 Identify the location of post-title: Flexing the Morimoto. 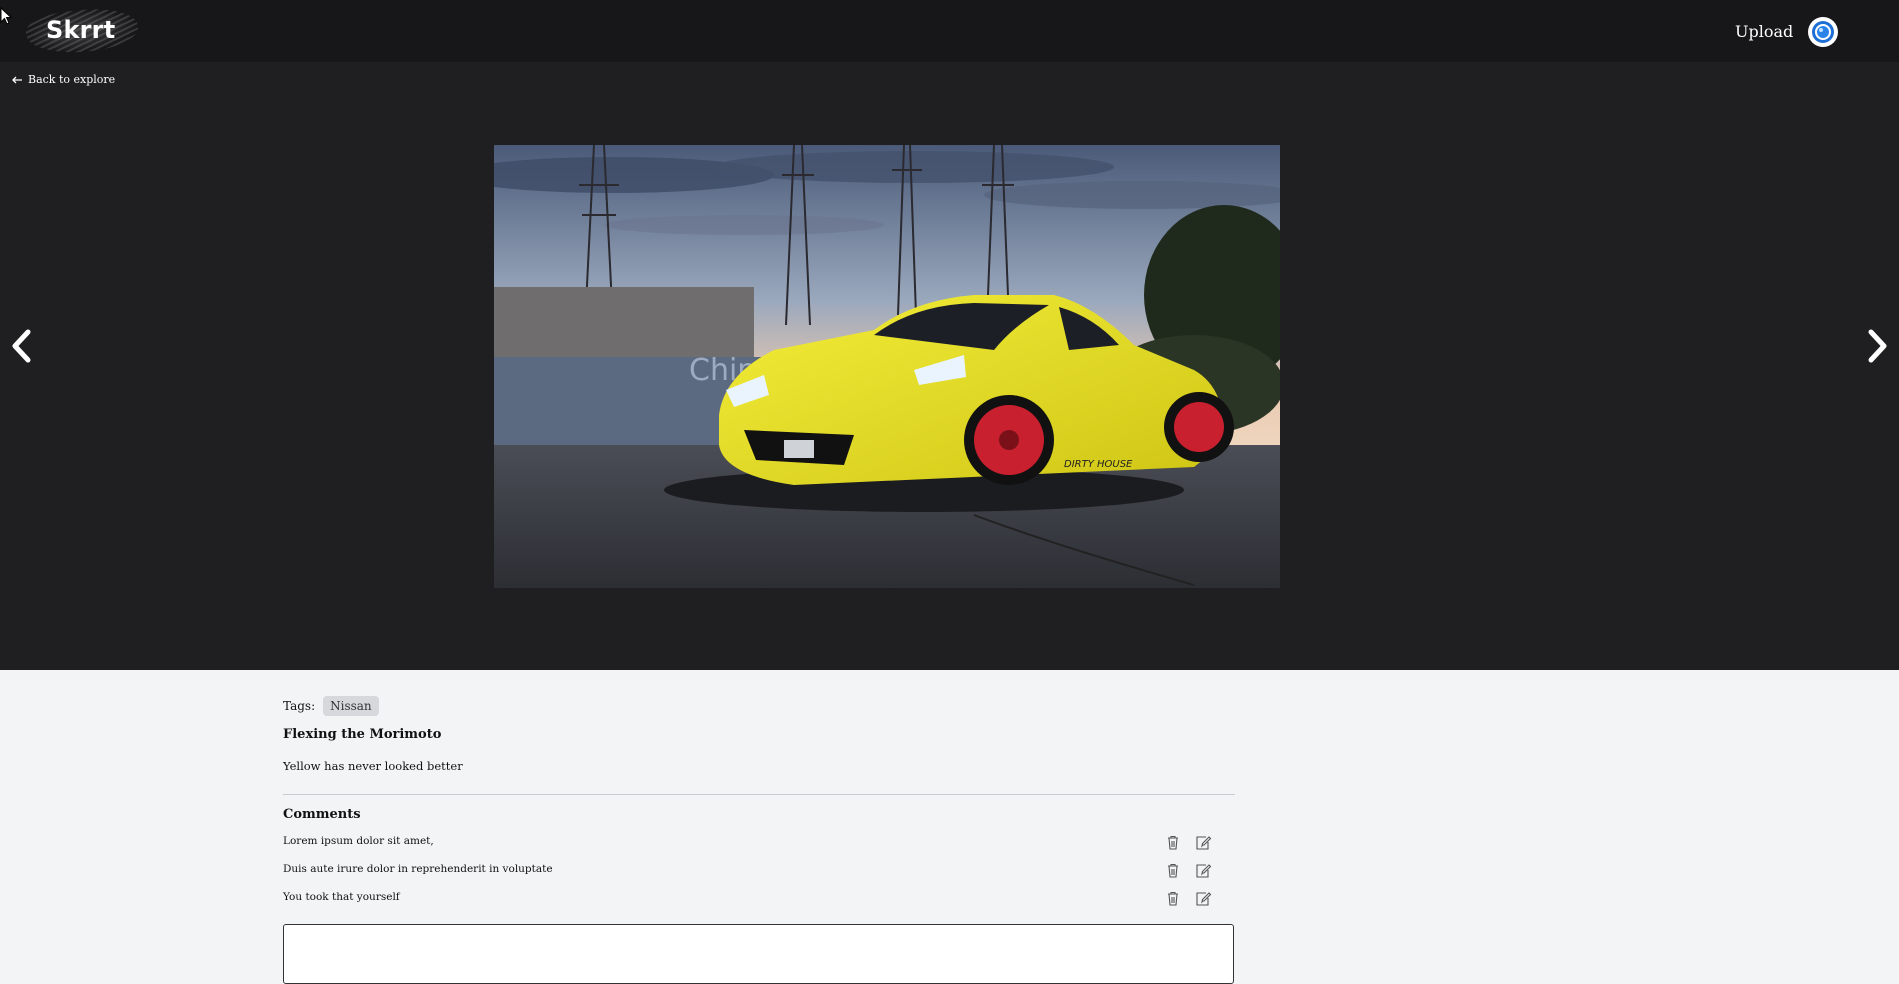
(362, 734).